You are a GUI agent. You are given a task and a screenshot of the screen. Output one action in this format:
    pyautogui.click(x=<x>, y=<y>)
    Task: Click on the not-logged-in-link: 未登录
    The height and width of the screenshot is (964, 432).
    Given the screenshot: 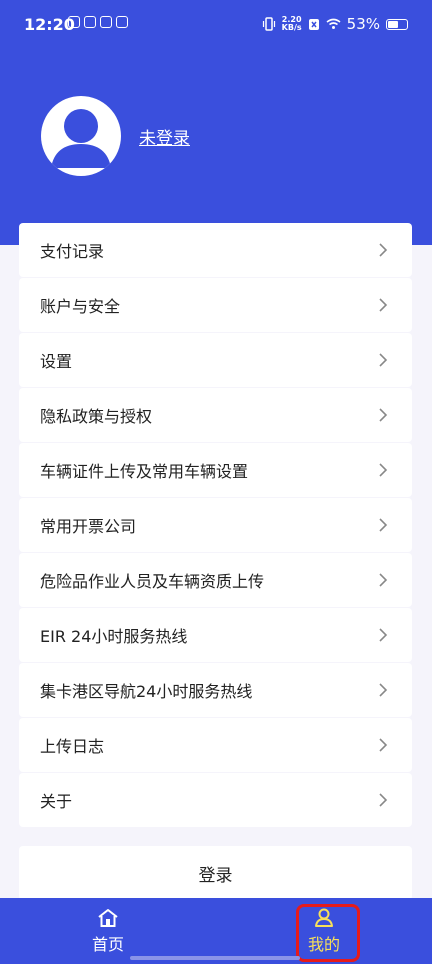 What is the action you would take?
    pyautogui.click(x=164, y=136)
    